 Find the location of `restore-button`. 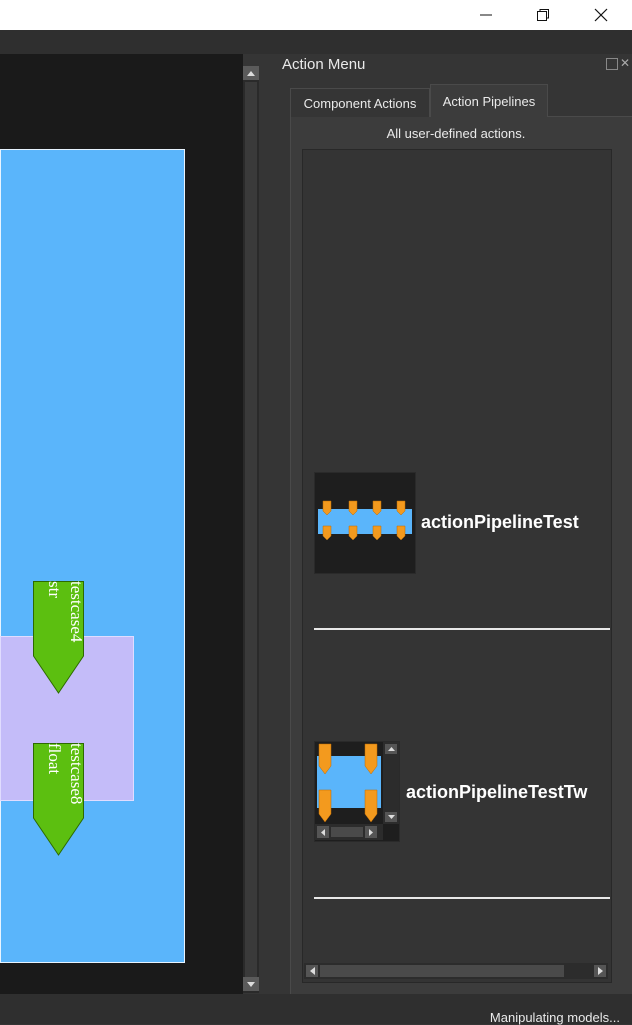

restore-button is located at coordinates (543, 15).